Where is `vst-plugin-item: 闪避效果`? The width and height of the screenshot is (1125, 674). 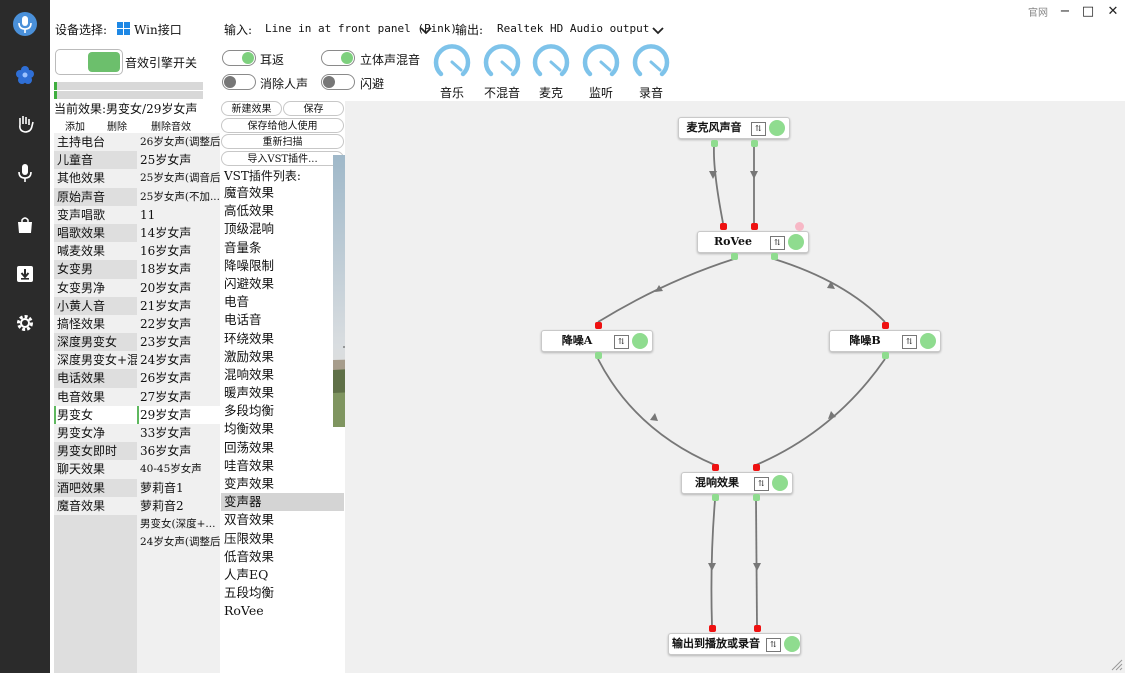 vst-plugin-item: 闪避效果 is located at coordinates (282, 284).